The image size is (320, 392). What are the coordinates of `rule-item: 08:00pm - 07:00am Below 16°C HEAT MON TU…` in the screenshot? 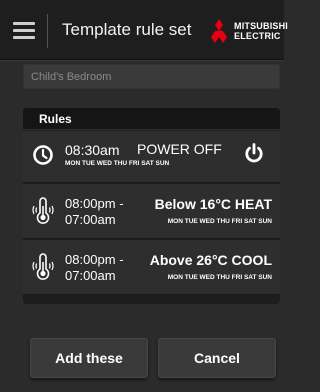 It's located at (151, 211).